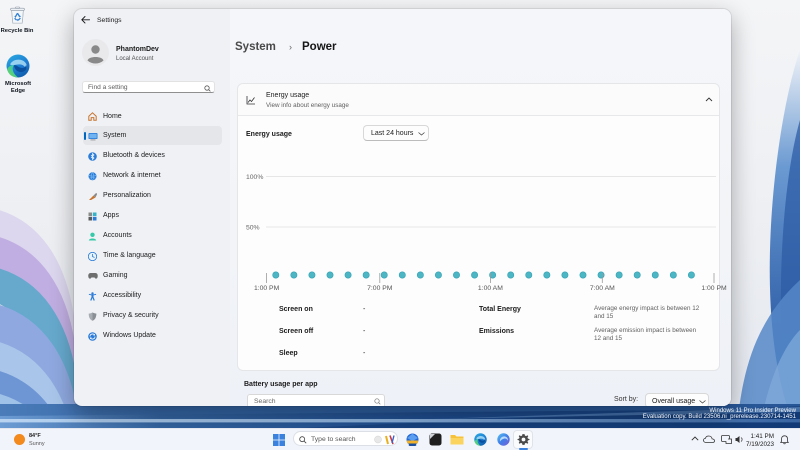  What do you see at coordinates (254, 177) in the screenshot?
I see `svg-text: 100%` at bounding box center [254, 177].